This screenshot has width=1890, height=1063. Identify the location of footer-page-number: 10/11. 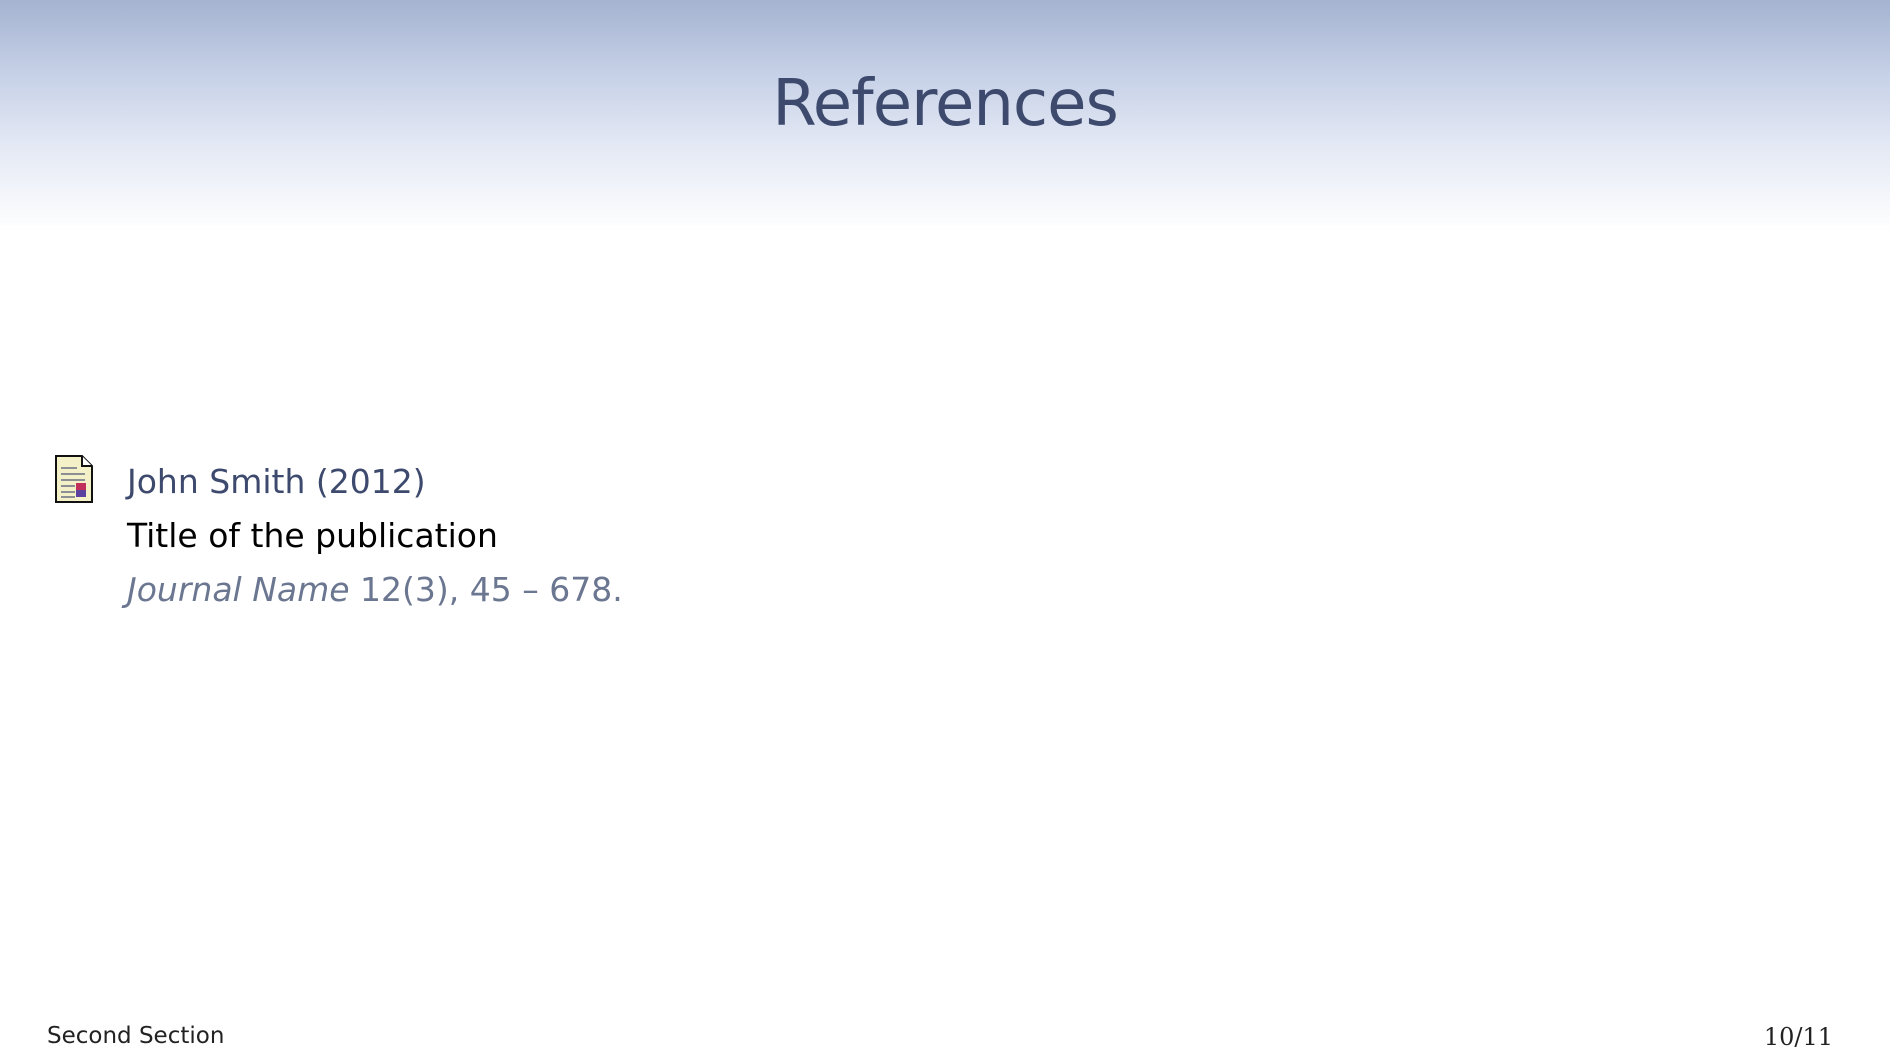
(1798, 1037).